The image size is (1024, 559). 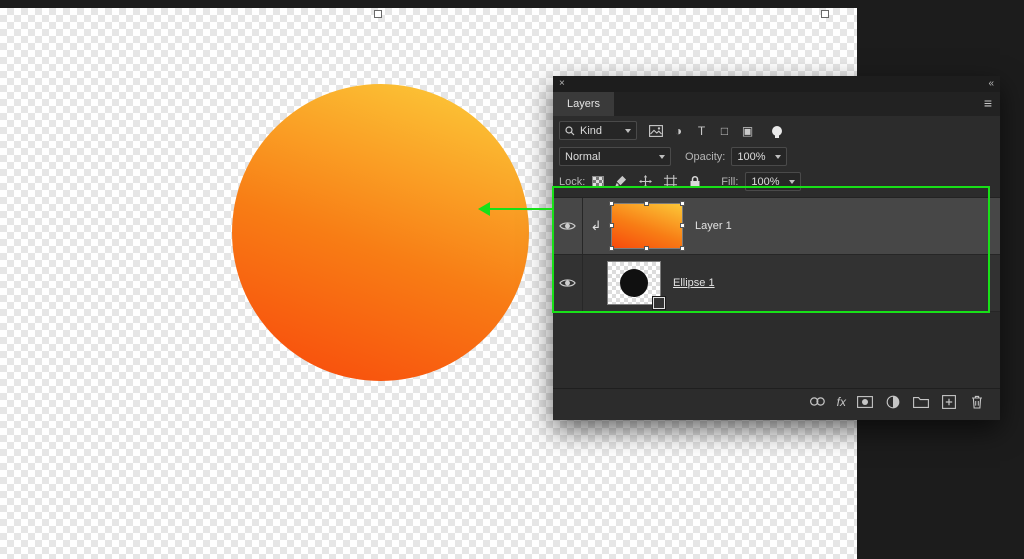 I want to click on close-icon: ×, so click(x=562, y=84).